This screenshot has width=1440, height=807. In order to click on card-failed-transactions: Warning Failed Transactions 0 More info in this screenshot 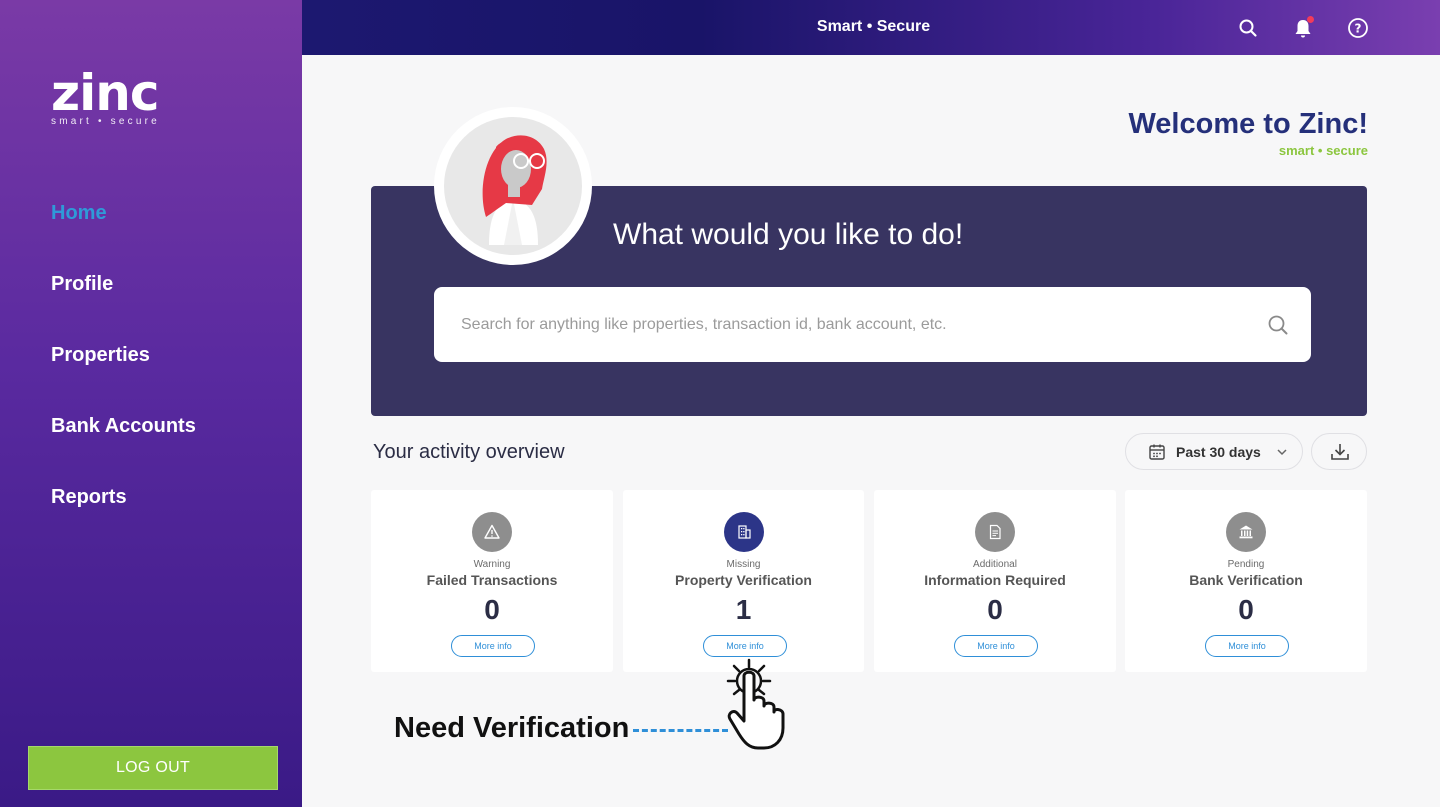, I will do `click(492, 581)`.